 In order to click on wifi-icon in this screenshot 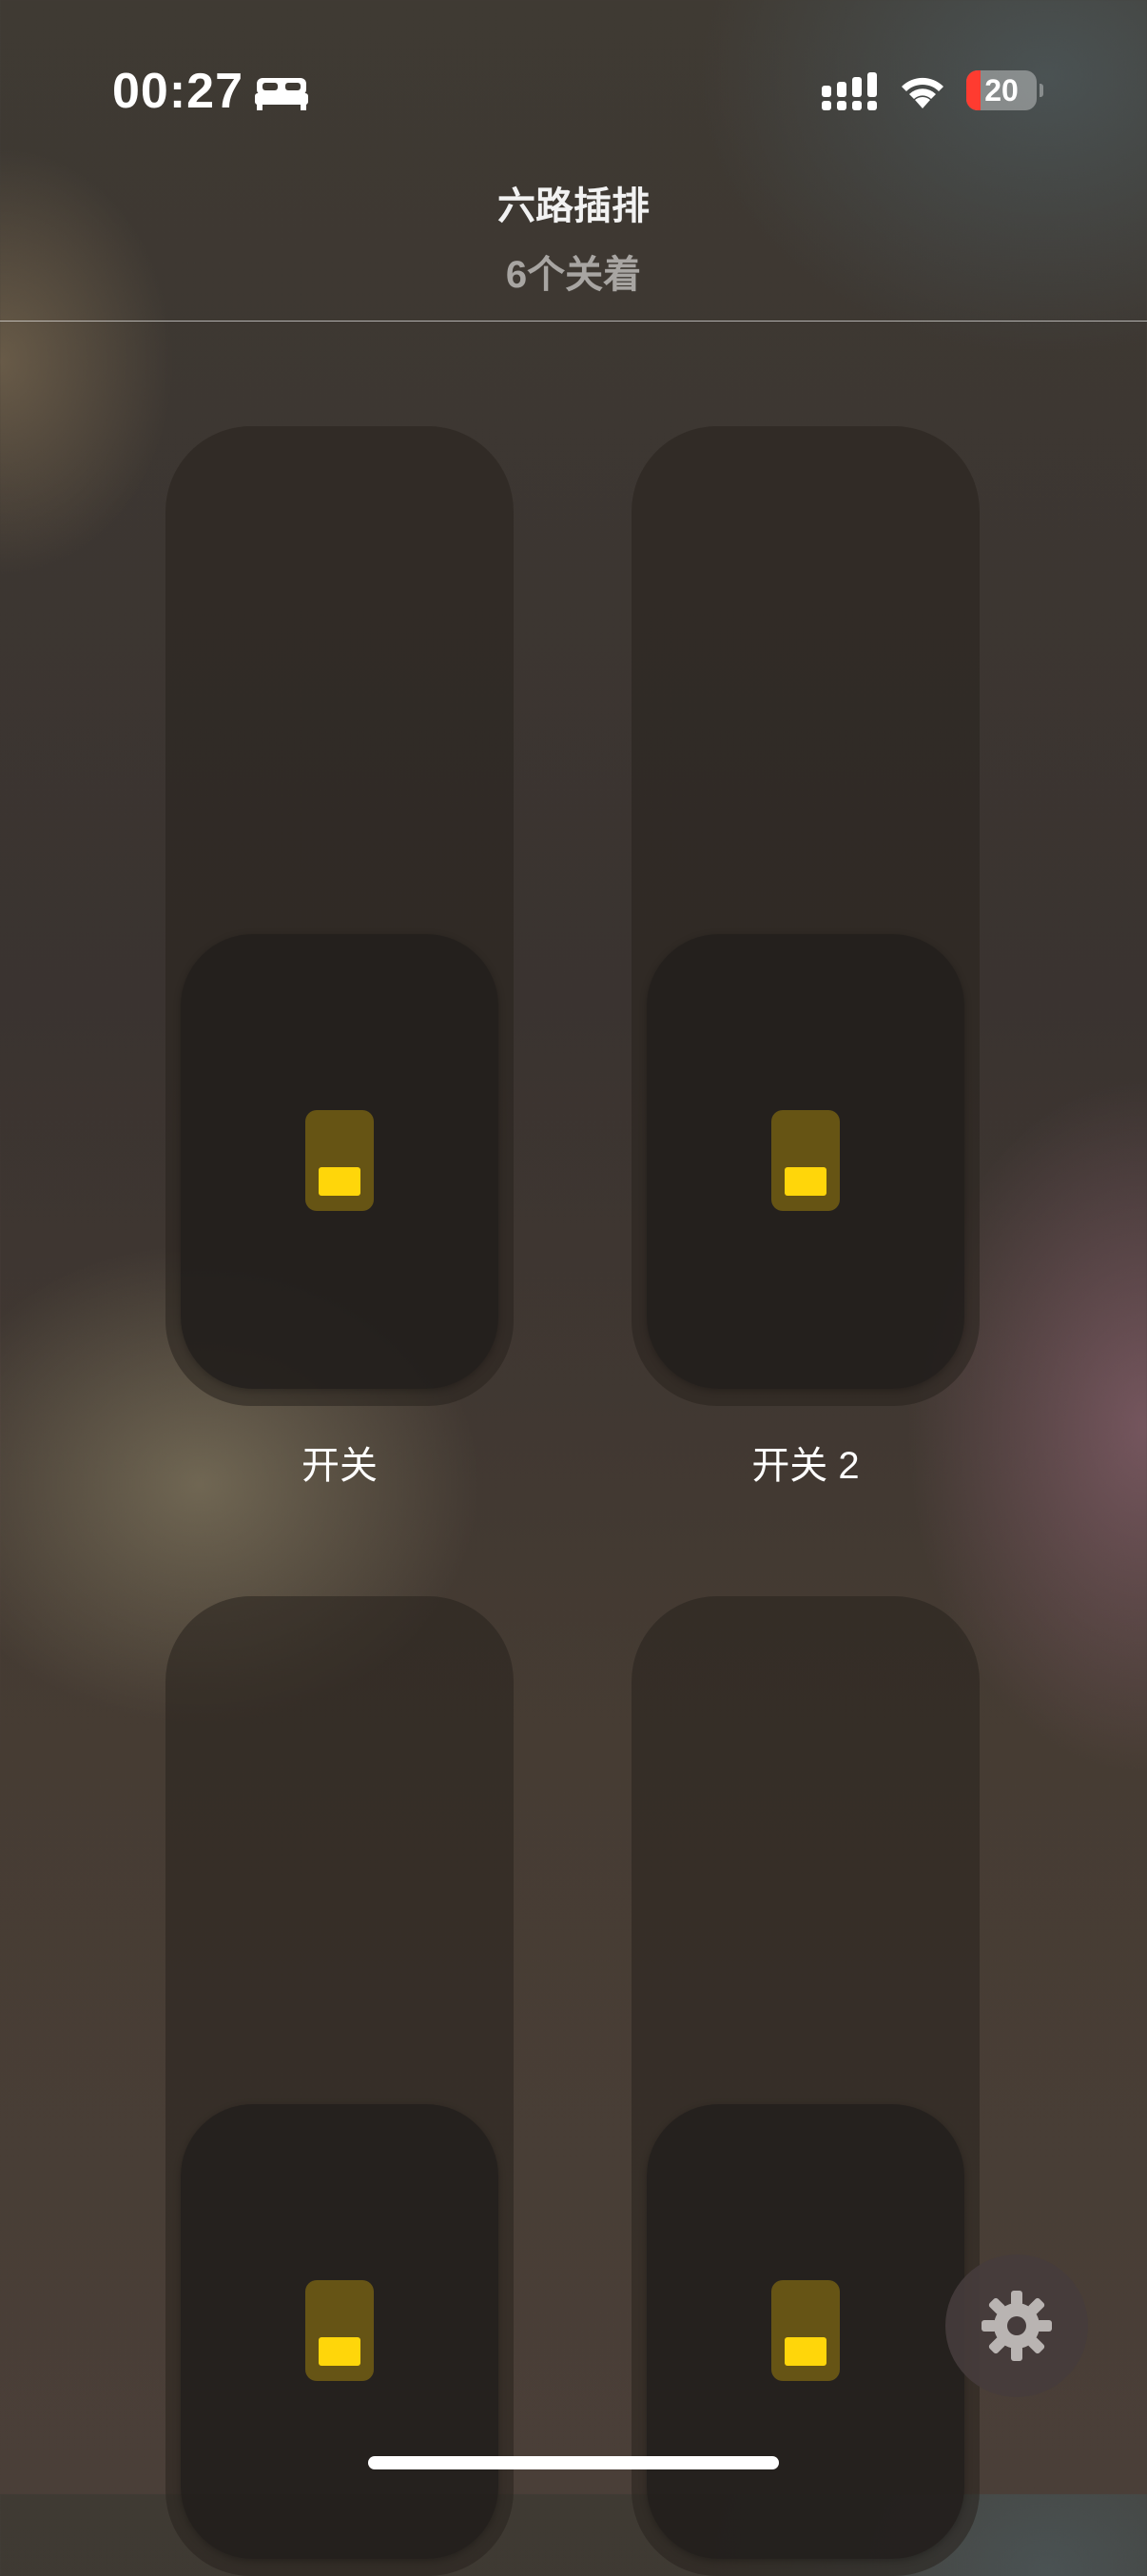, I will do `click(922, 93)`.